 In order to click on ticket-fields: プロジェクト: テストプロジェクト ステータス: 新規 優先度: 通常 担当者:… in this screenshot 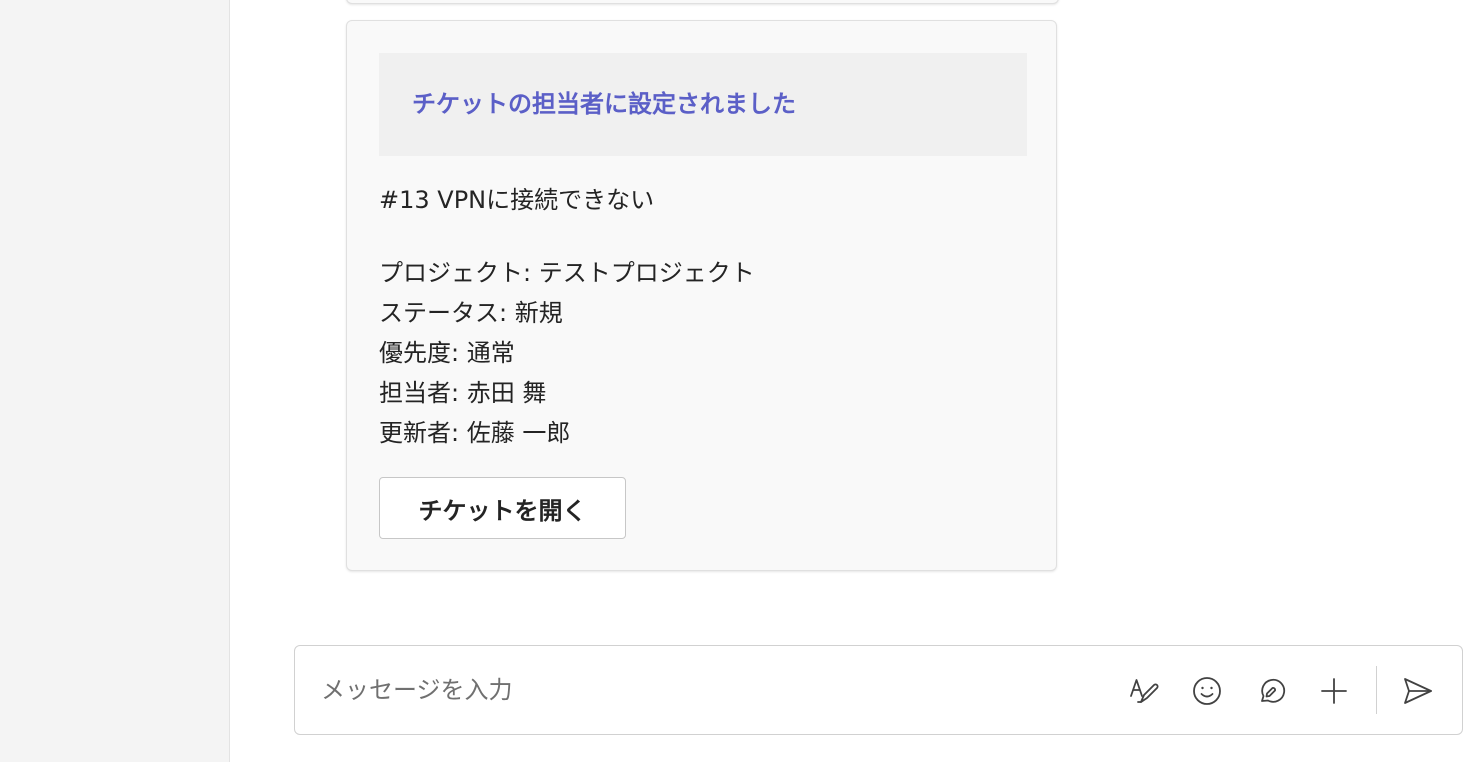, I will do `click(567, 353)`.